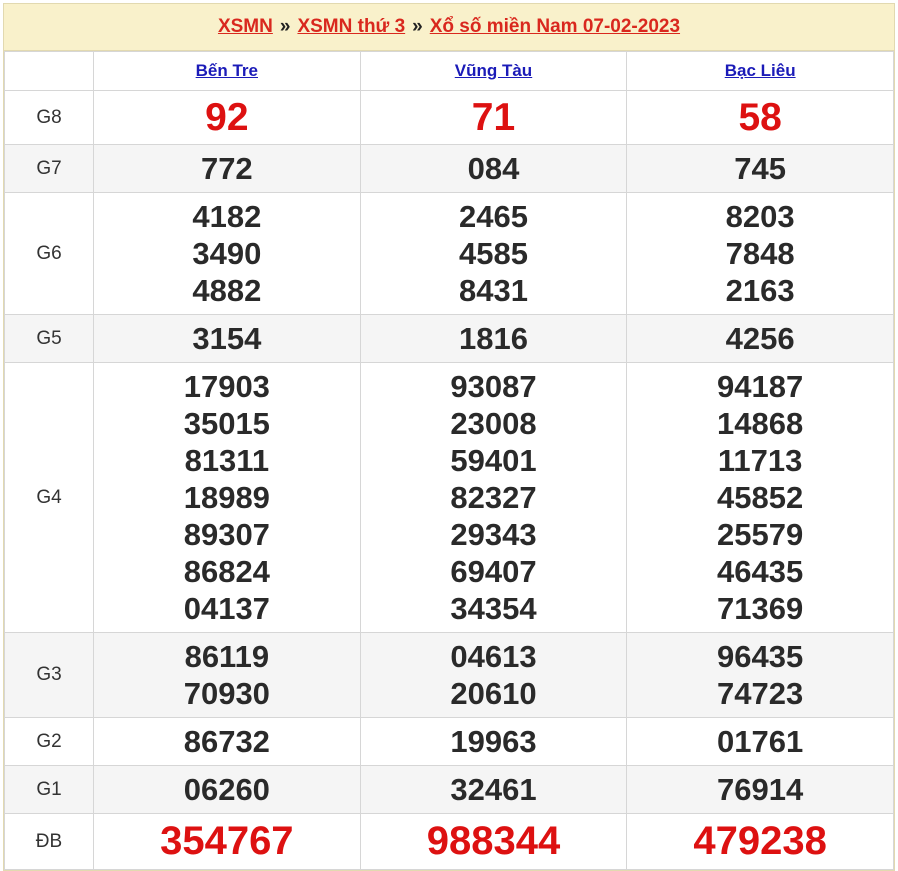 This screenshot has width=898, height=871. Describe the element at coordinates (760, 216) in the screenshot. I see `prize-number: 8203` at that location.